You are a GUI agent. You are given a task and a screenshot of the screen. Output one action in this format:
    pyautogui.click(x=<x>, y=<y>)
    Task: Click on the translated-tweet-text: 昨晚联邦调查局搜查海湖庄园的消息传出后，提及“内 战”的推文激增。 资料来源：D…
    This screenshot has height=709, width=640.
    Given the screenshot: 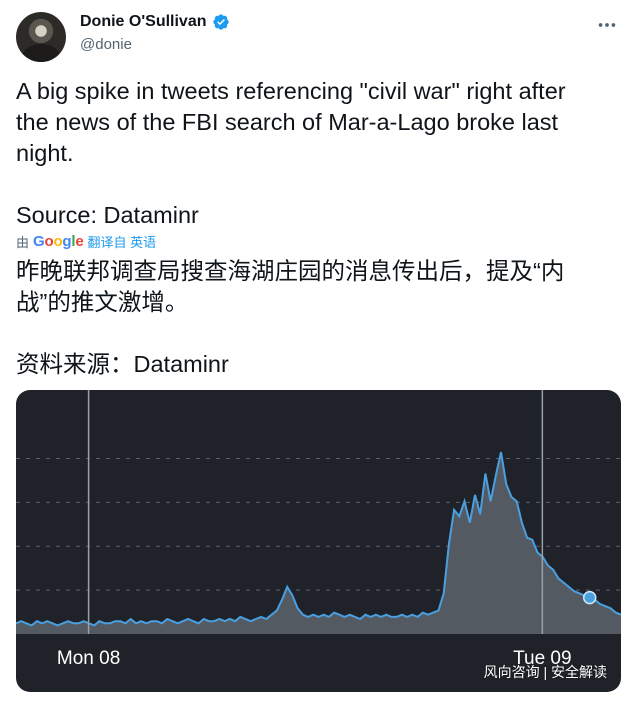 What is the action you would take?
    pyautogui.click(x=290, y=317)
    